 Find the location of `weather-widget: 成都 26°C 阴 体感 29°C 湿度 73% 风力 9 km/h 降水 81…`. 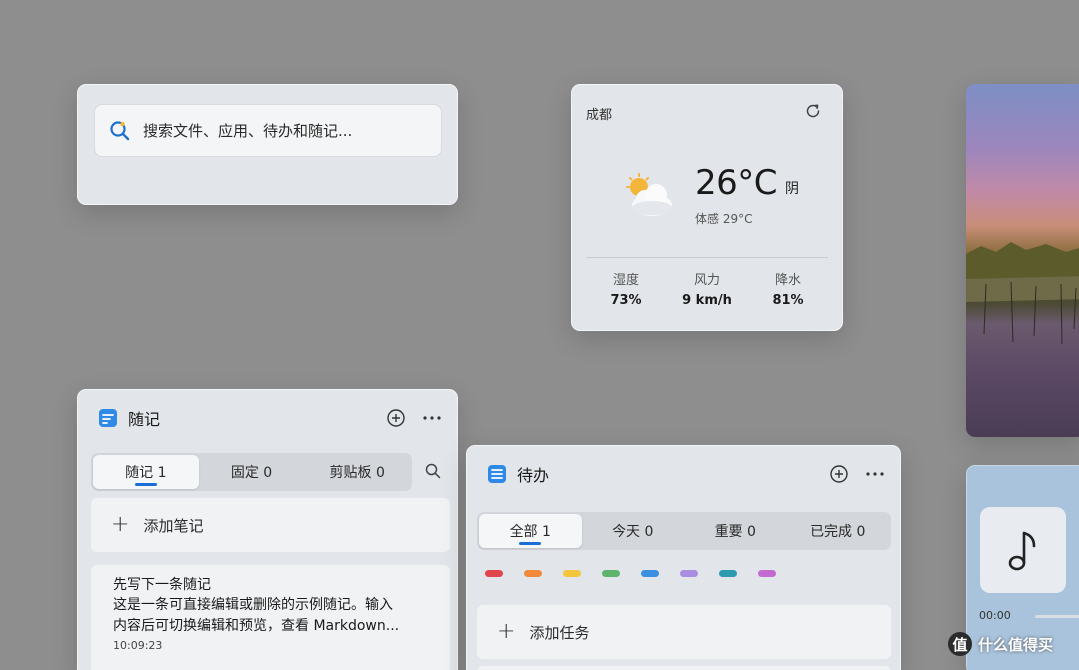

weather-widget: 成都 26°C 阴 体感 29°C 湿度 73% 风力 9 km/h 降水 81… is located at coordinates (707, 207).